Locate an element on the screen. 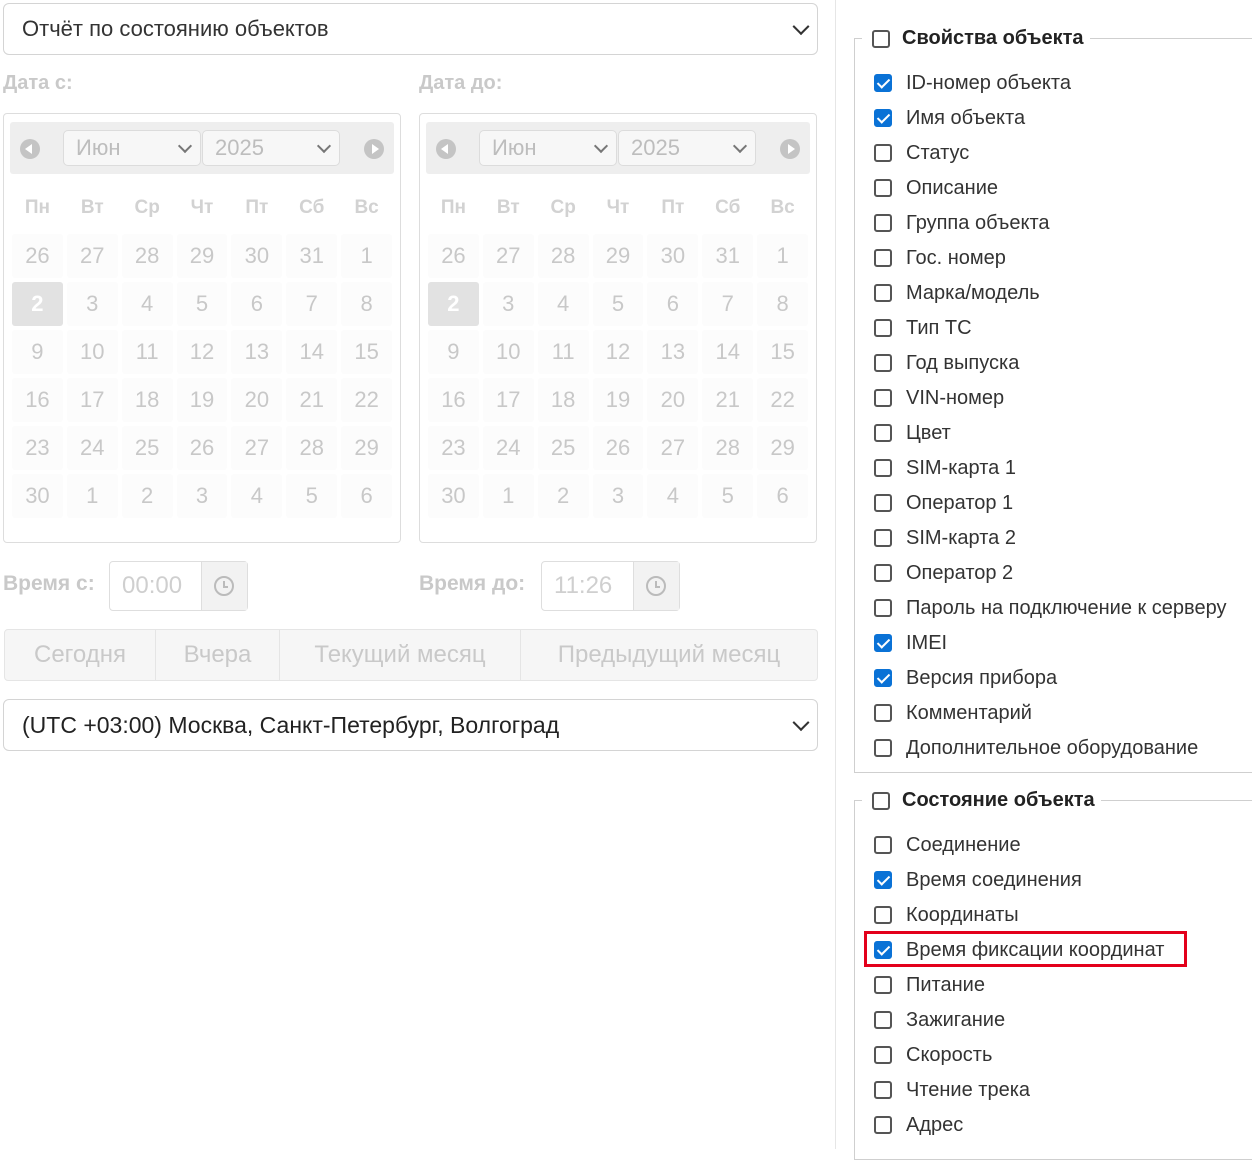 The image size is (1252, 1160). calendar-day: 11 is located at coordinates (563, 352).